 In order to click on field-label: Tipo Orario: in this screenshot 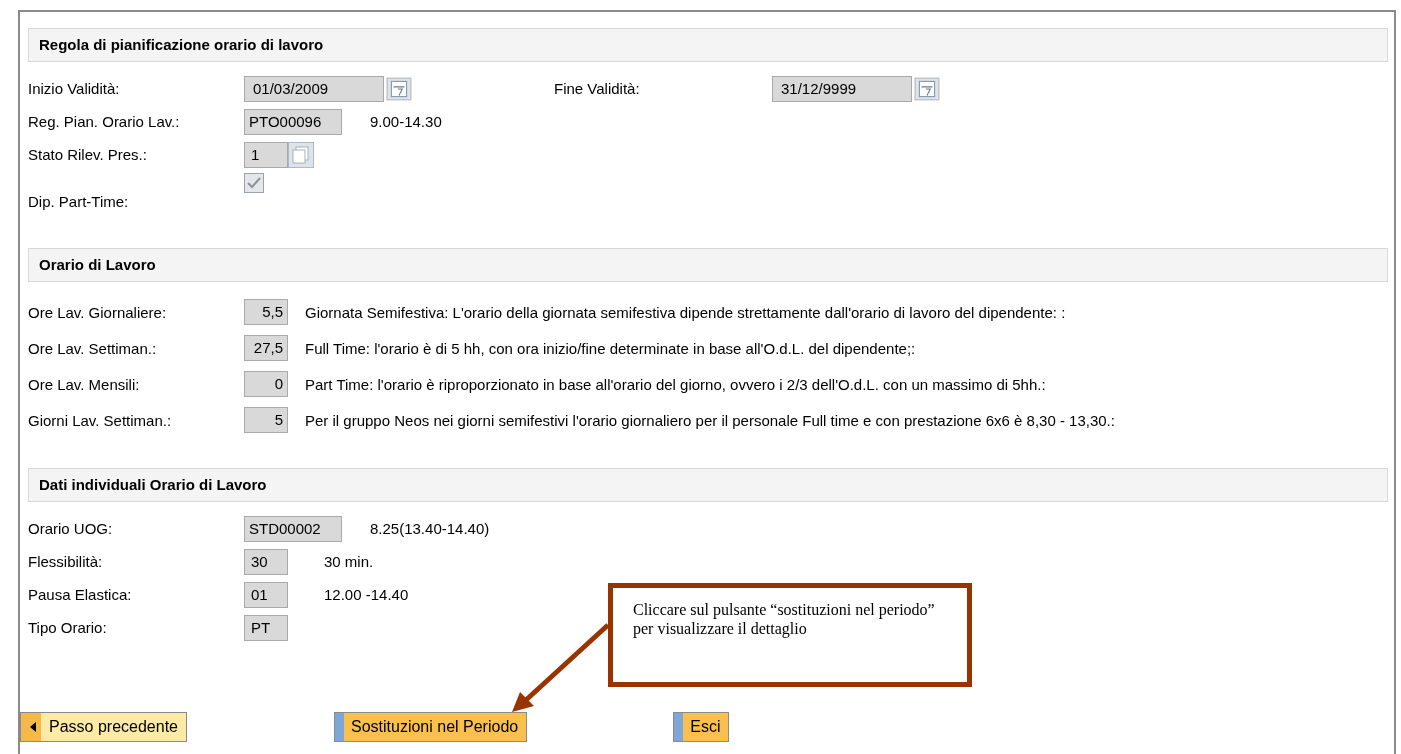, I will do `click(68, 627)`.